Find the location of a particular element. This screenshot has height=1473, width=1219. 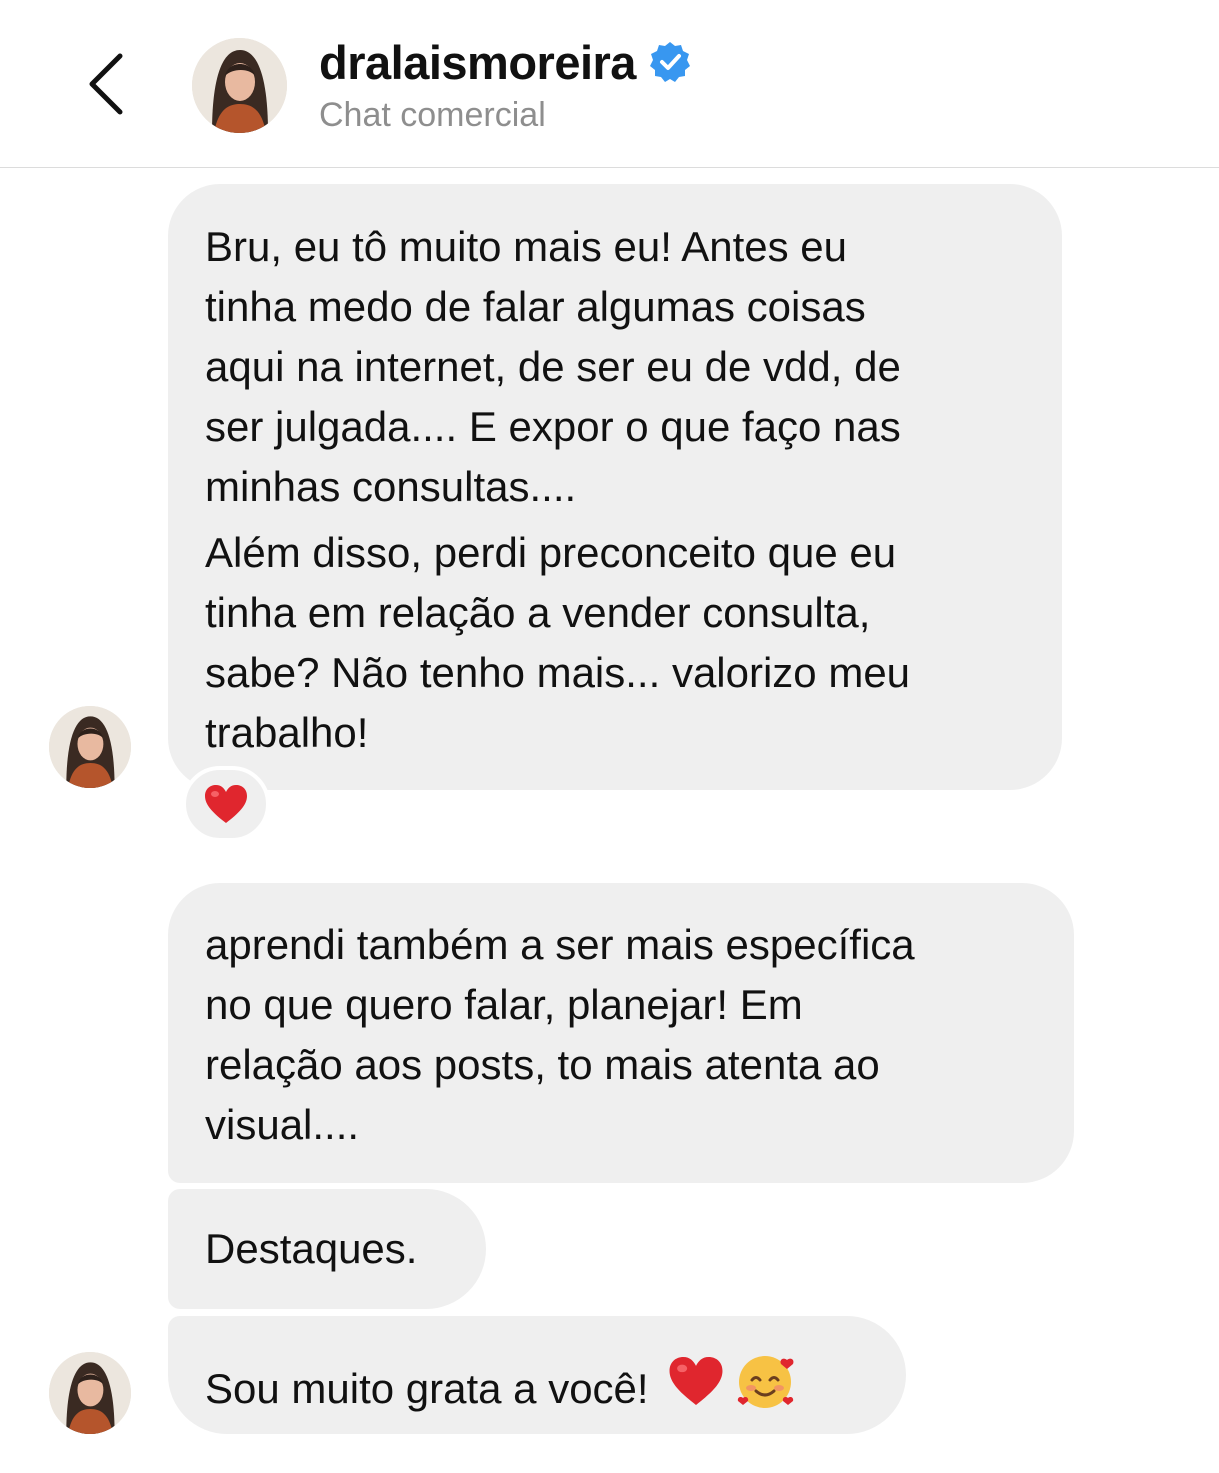

chat-subtitle: Chat comercial is located at coordinates (432, 115).